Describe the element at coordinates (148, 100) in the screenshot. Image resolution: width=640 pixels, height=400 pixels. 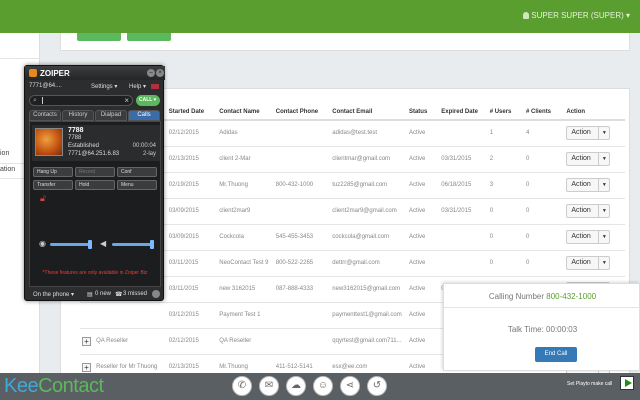
I see `call-button: CALL ▾` at that location.